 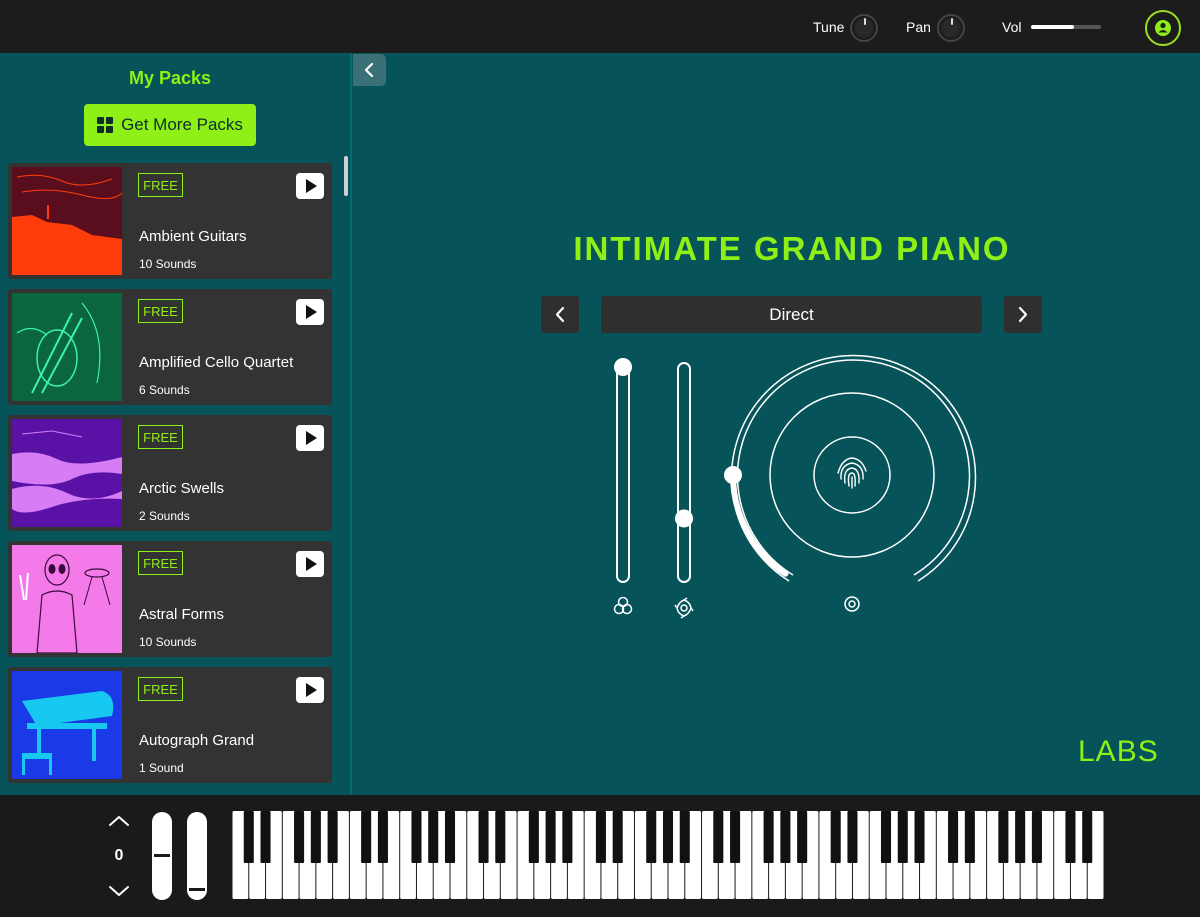 What do you see at coordinates (197, 856) in the screenshot?
I see `mod-wheel` at bounding box center [197, 856].